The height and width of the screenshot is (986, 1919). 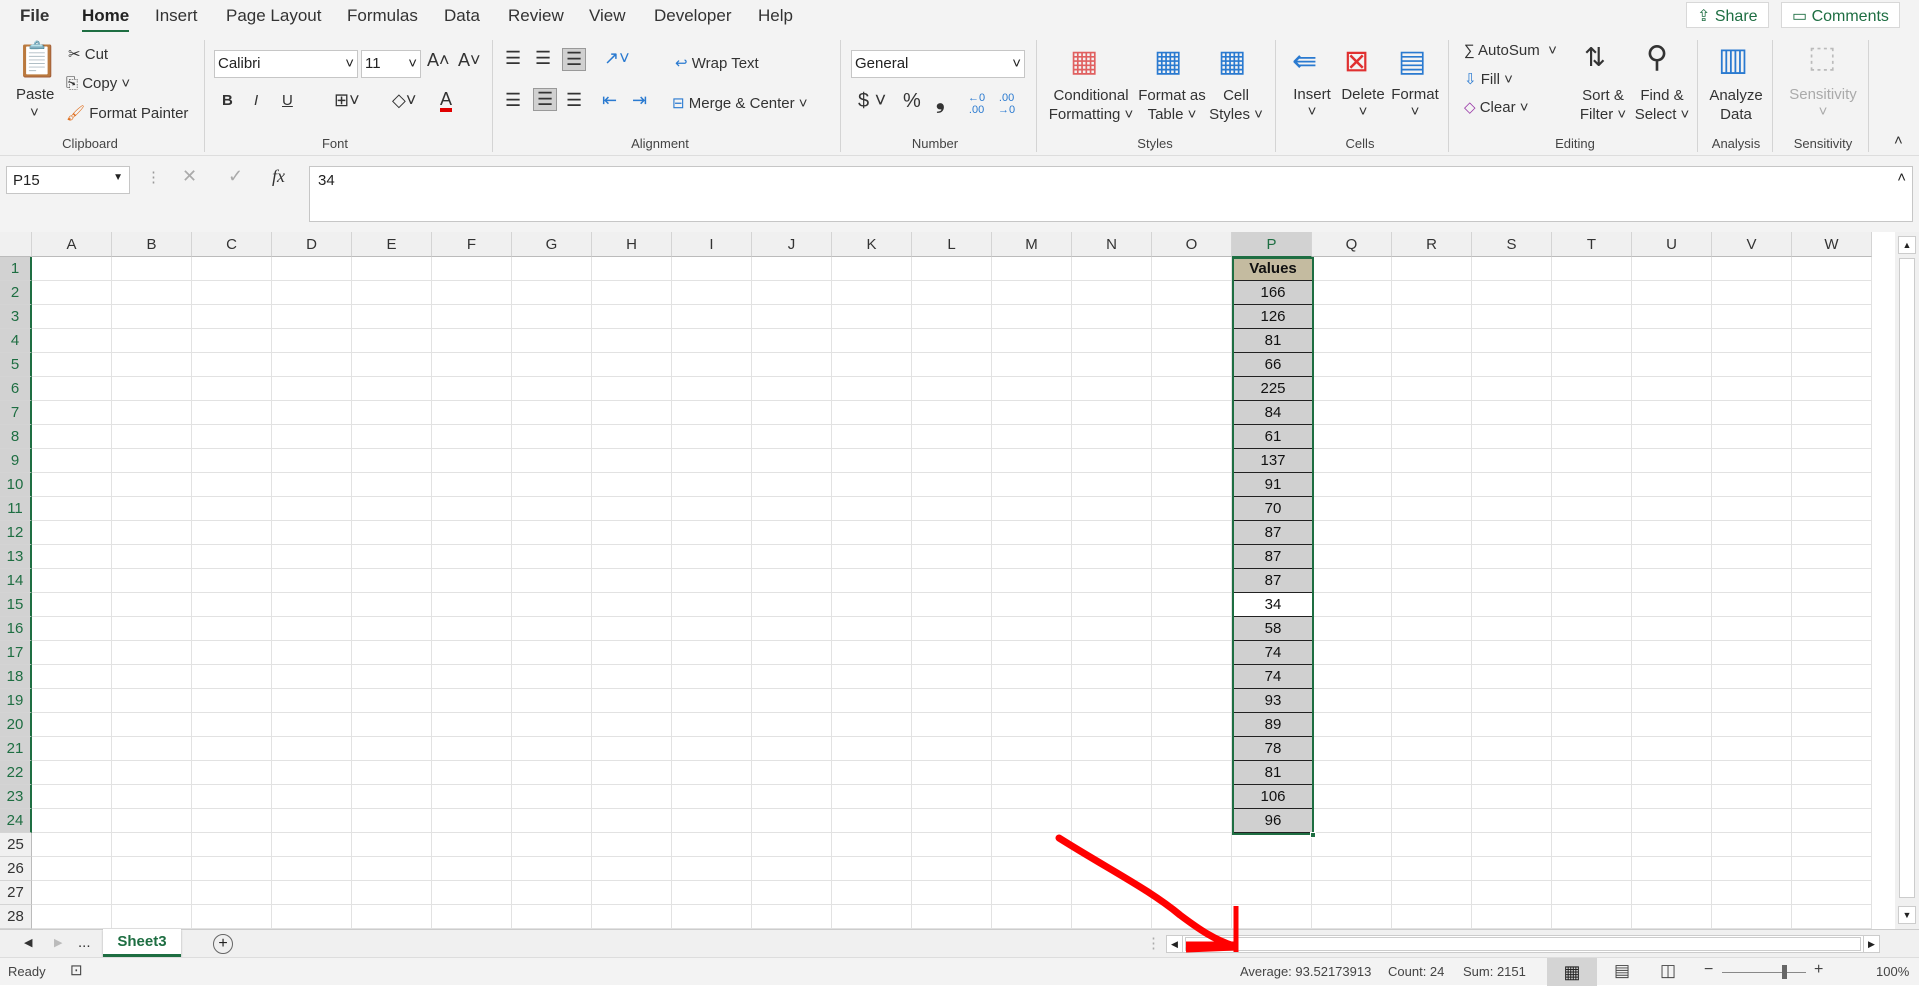 What do you see at coordinates (792, 244) in the screenshot?
I see `column-header-j: J` at bounding box center [792, 244].